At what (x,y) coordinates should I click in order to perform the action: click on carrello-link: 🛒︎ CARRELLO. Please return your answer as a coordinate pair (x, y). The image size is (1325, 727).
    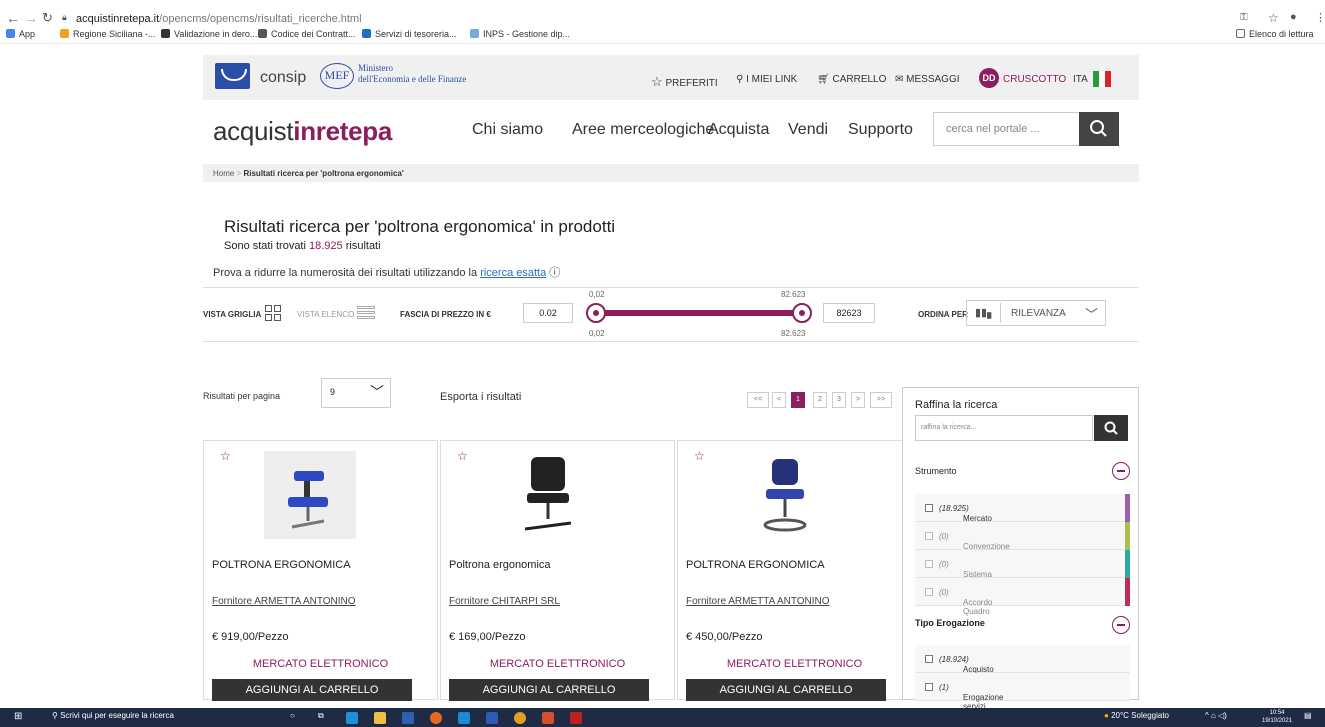
    Looking at the image, I should click on (851, 79).